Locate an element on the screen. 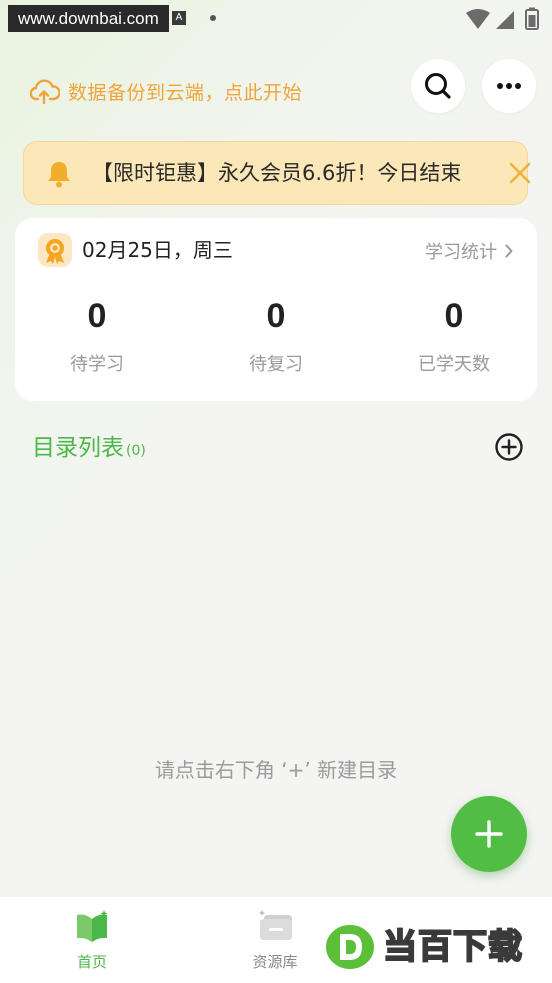  stat-label: 待复习 is located at coordinates (276, 364).